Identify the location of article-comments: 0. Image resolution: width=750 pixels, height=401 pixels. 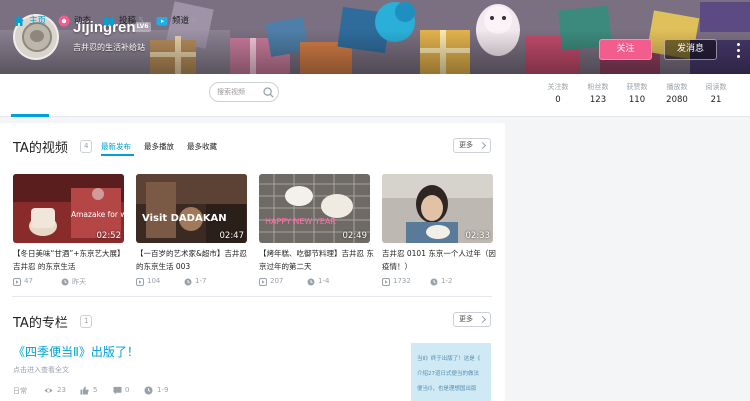
(127, 390).